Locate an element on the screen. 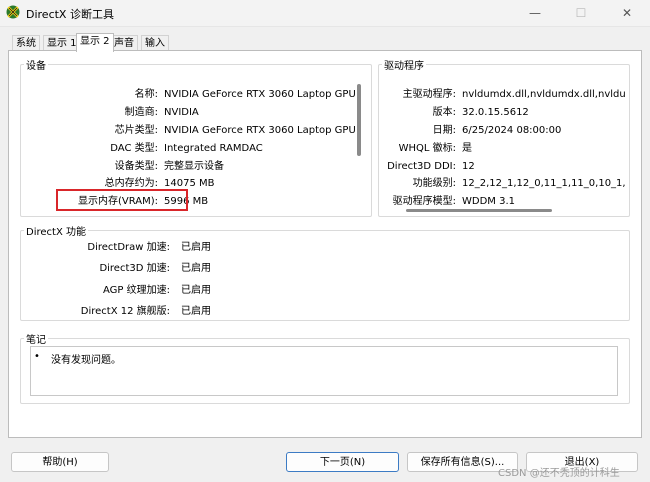 This screenshot has width=650, height=482. tab-display-2: 显示 2 is located at coordinates (95, 42).